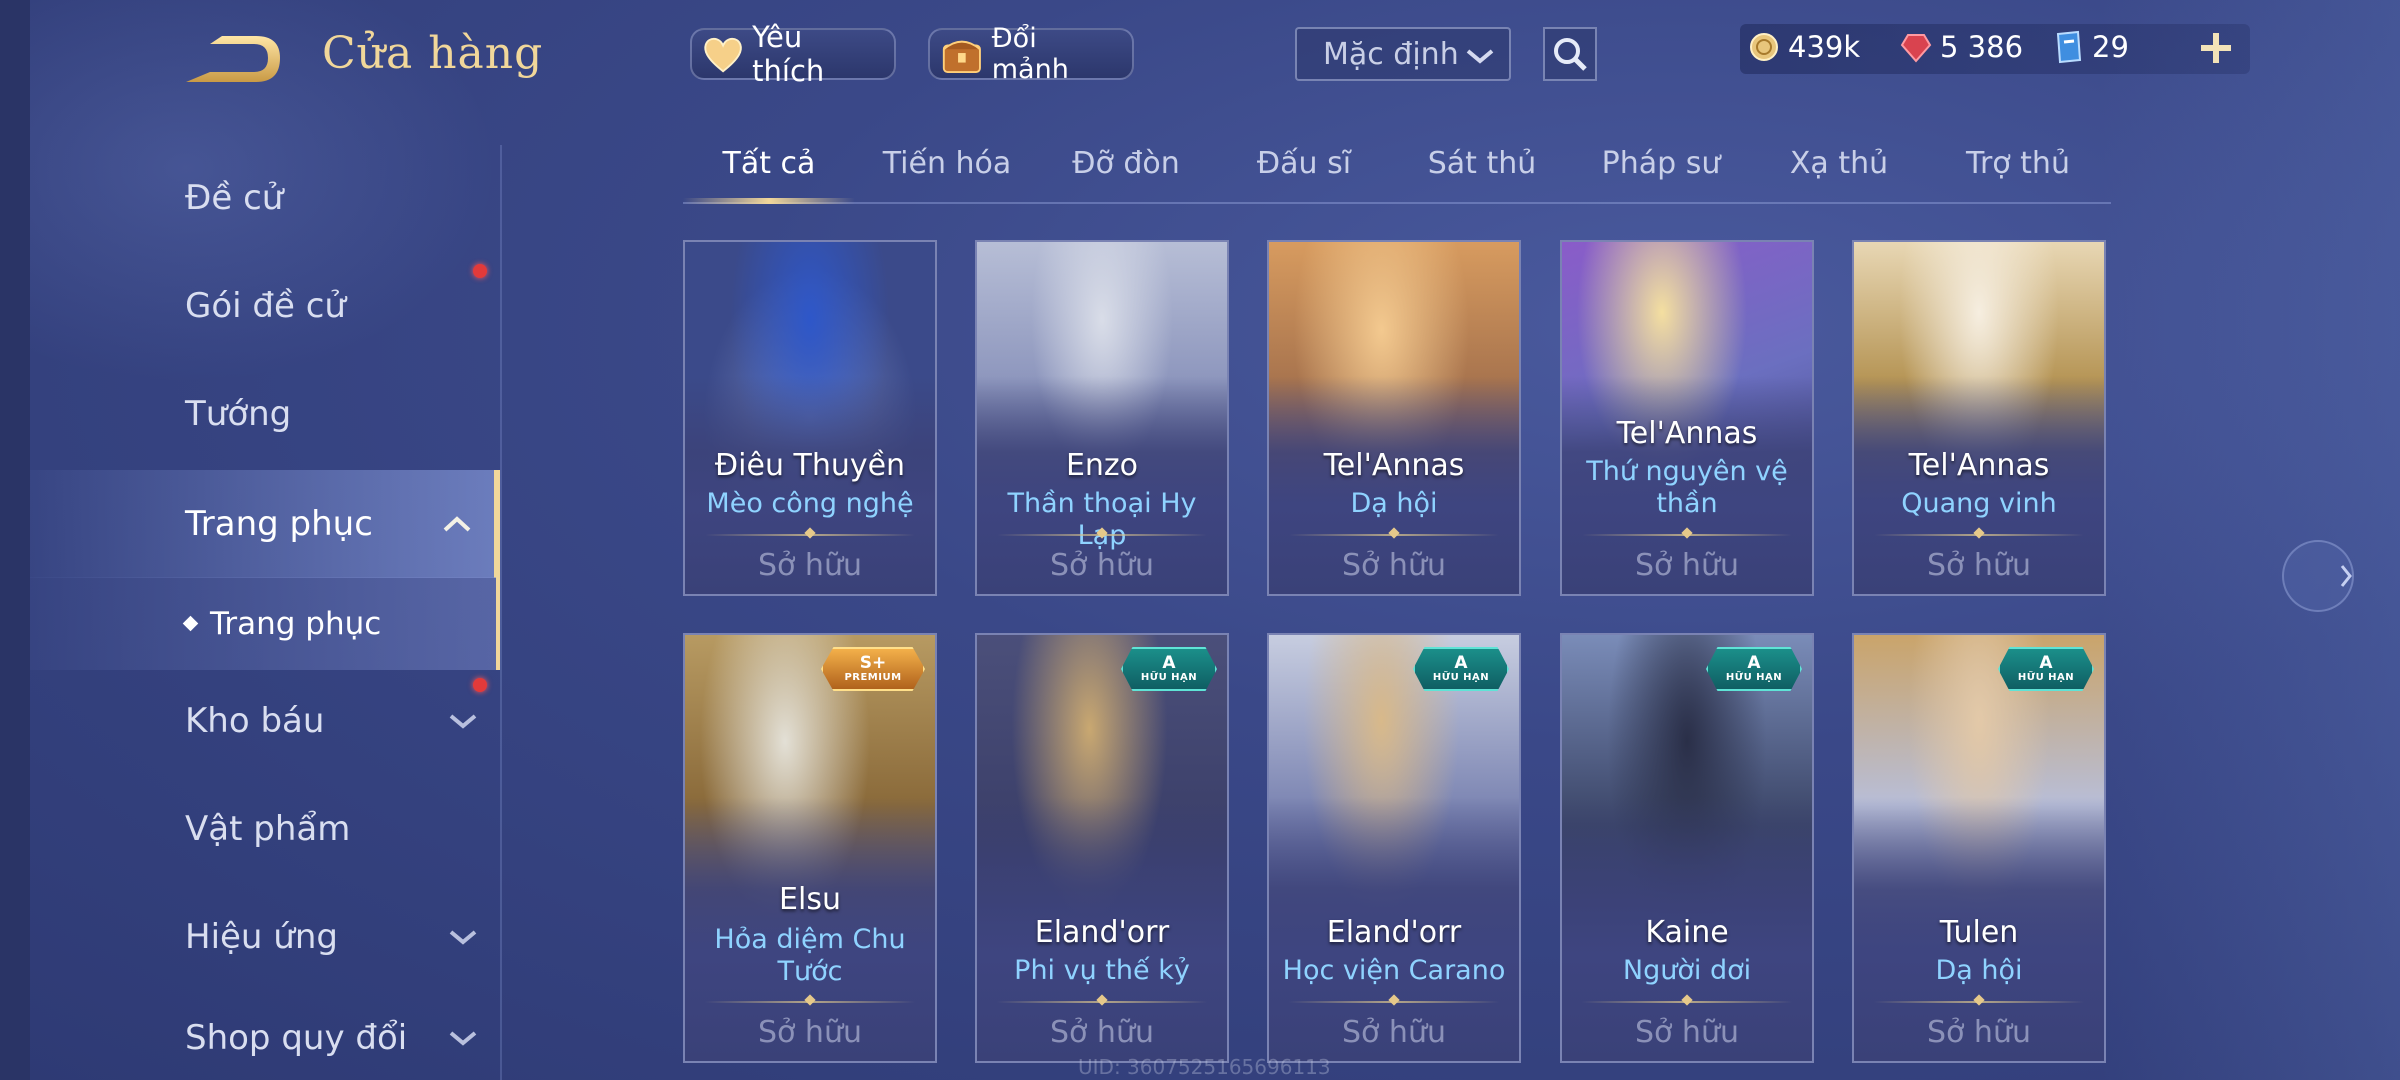 Image resolution: width=2400 pixels, height=1080 pixels. I want to click on gold-currency: 439k, so click(1804, 47).